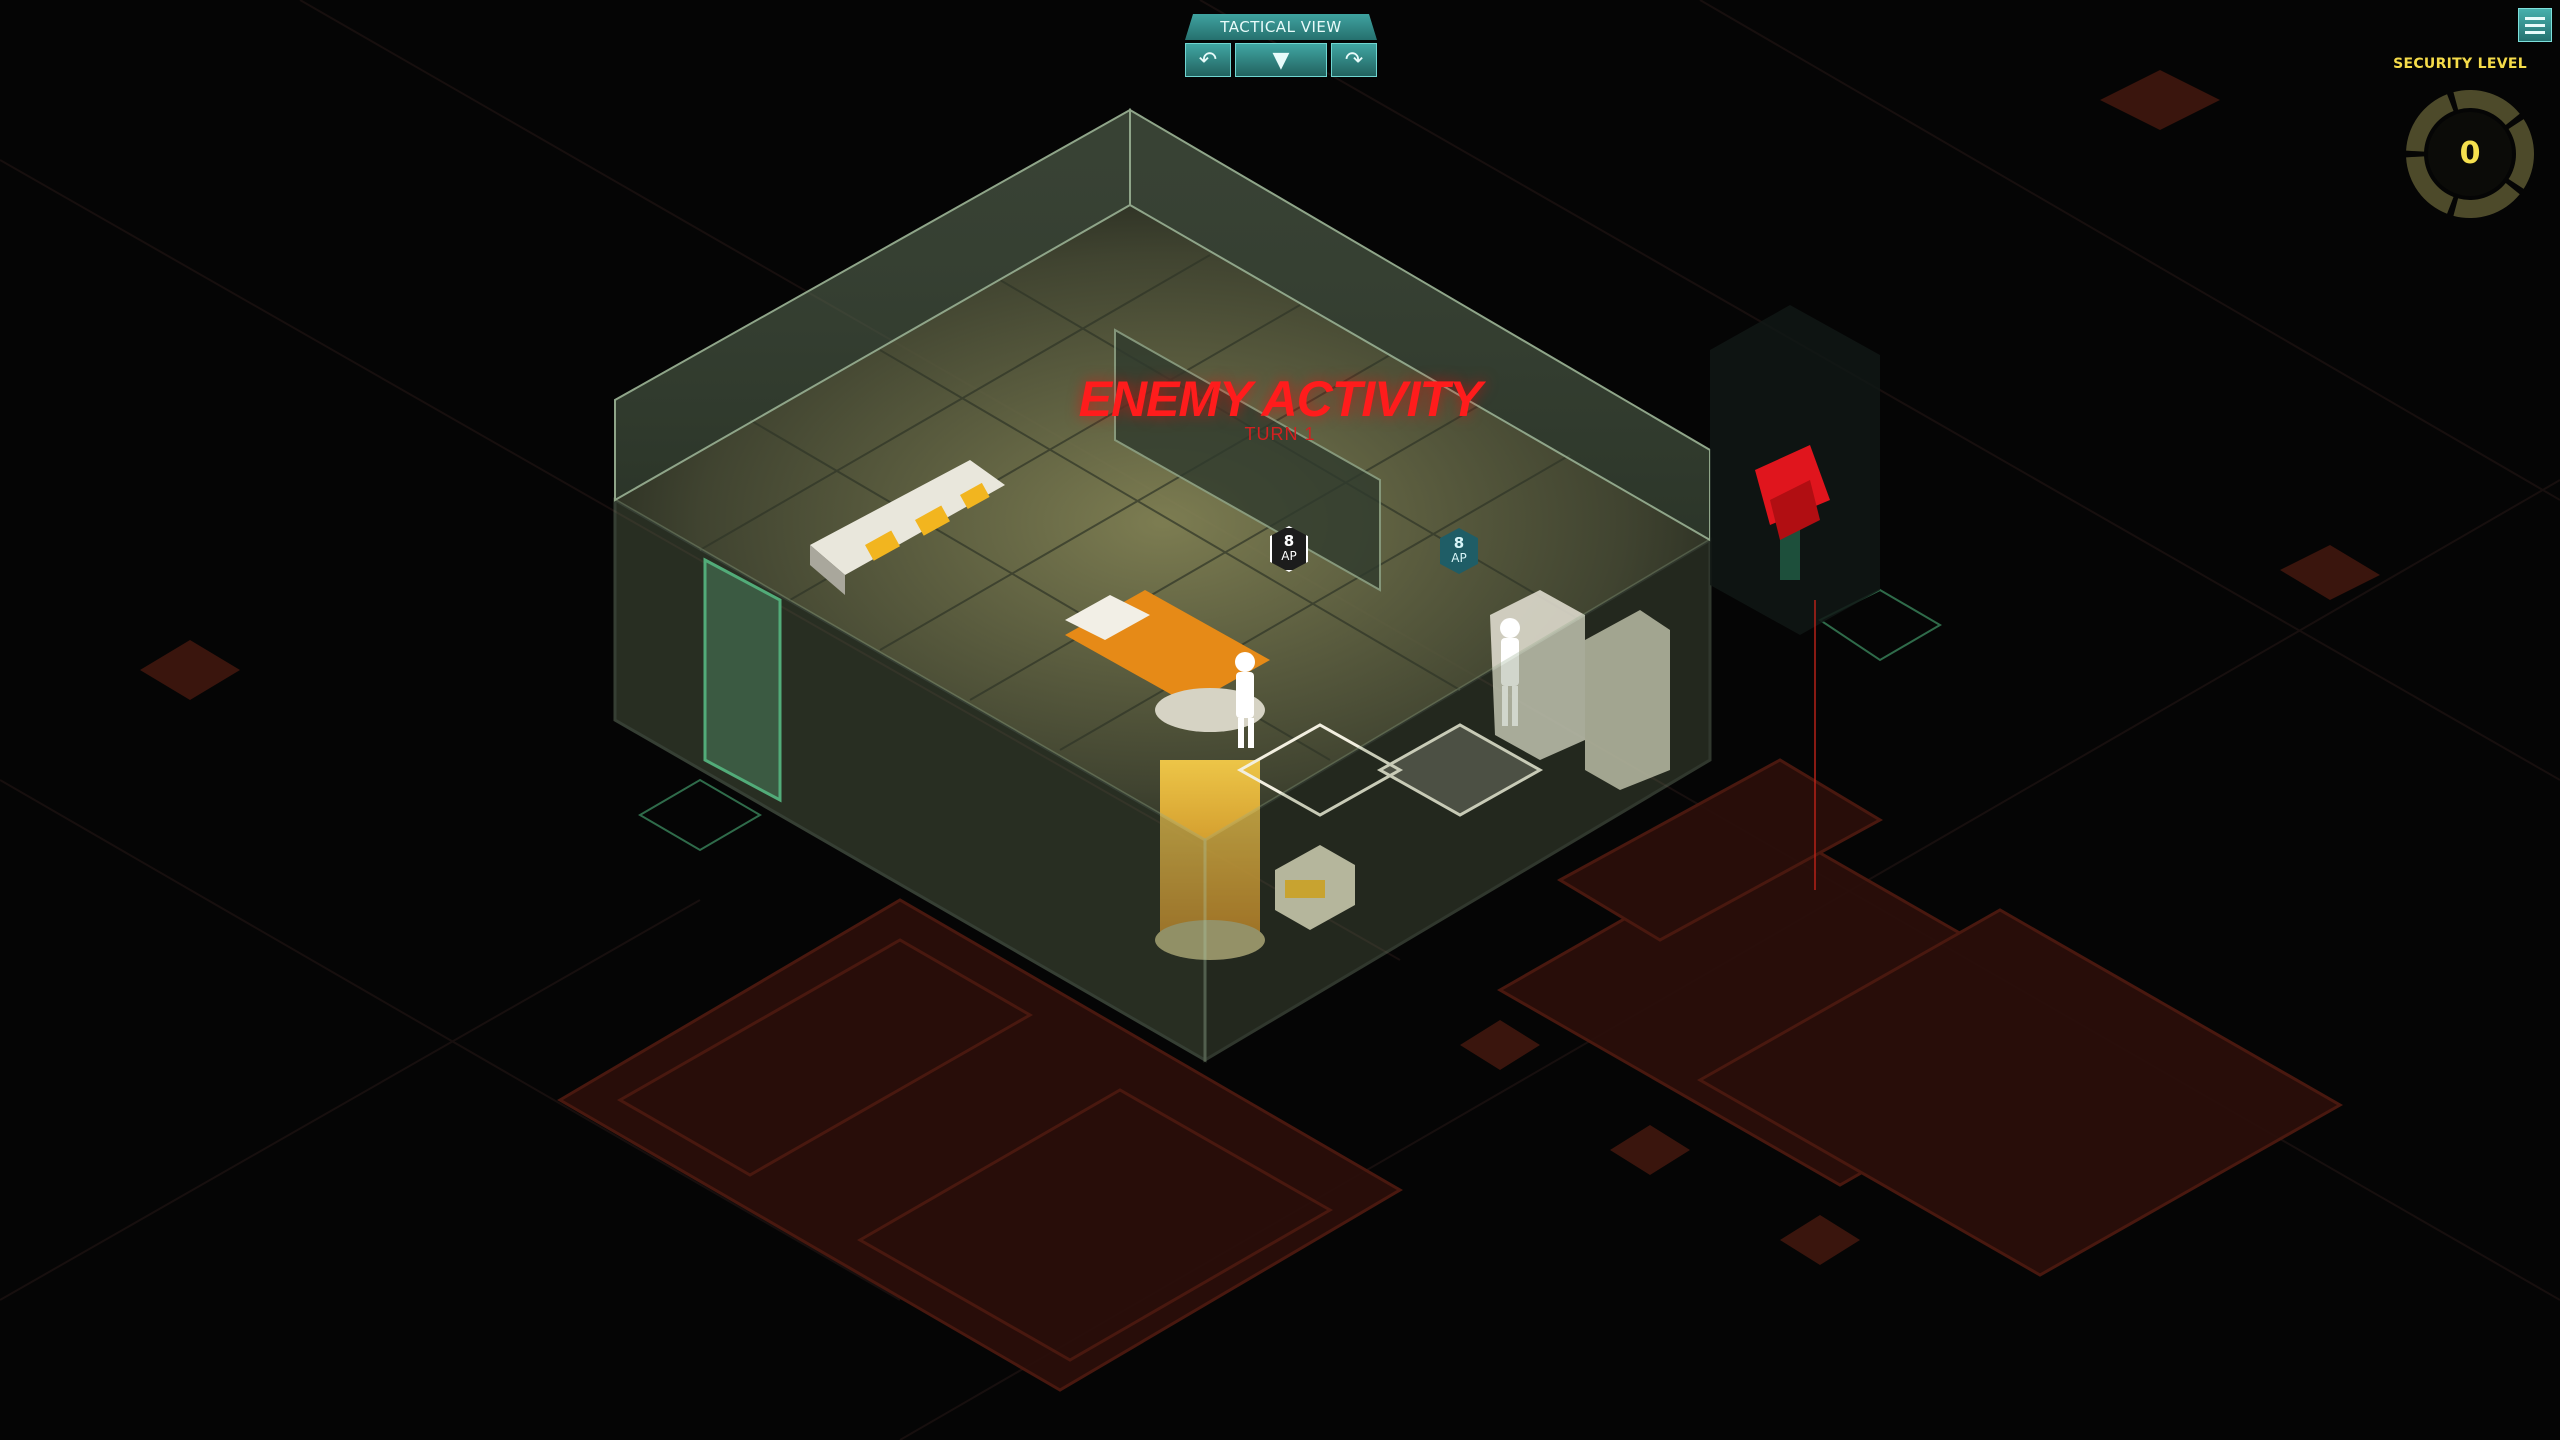 The image size is (2560, 1440). I want to click on security-level-dial: 0, so click(2470, 154).